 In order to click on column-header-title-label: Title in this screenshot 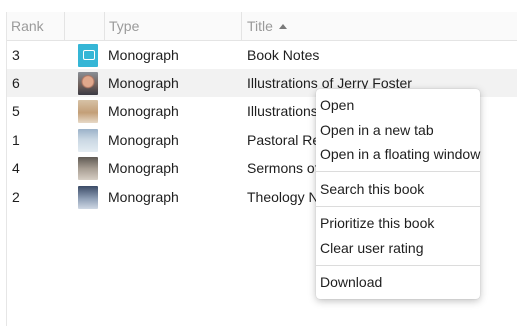, I will do `click(260, 26)`.